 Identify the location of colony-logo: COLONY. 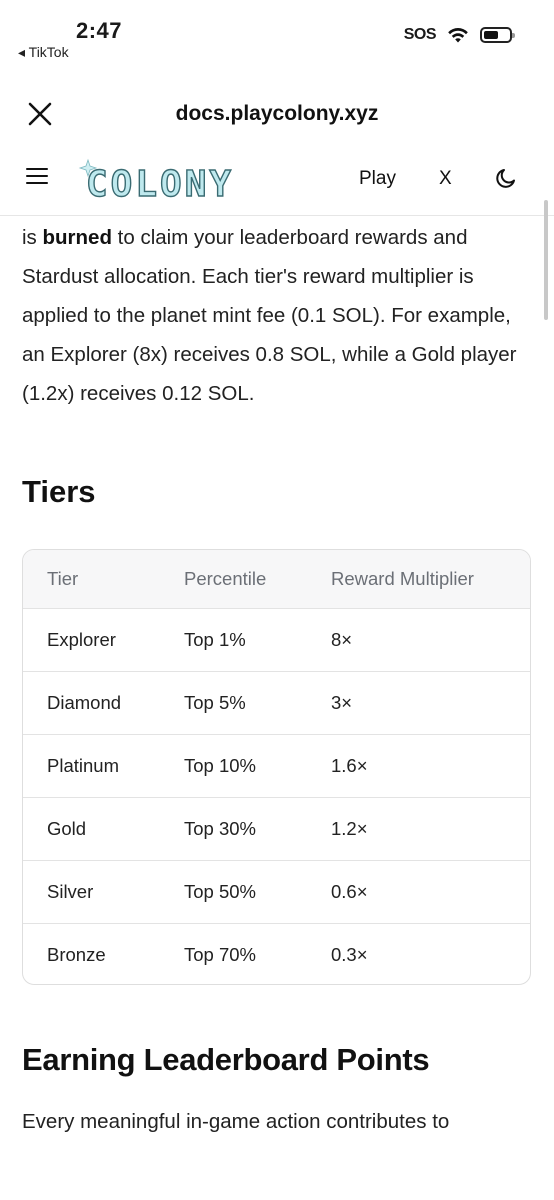
(183, 180).